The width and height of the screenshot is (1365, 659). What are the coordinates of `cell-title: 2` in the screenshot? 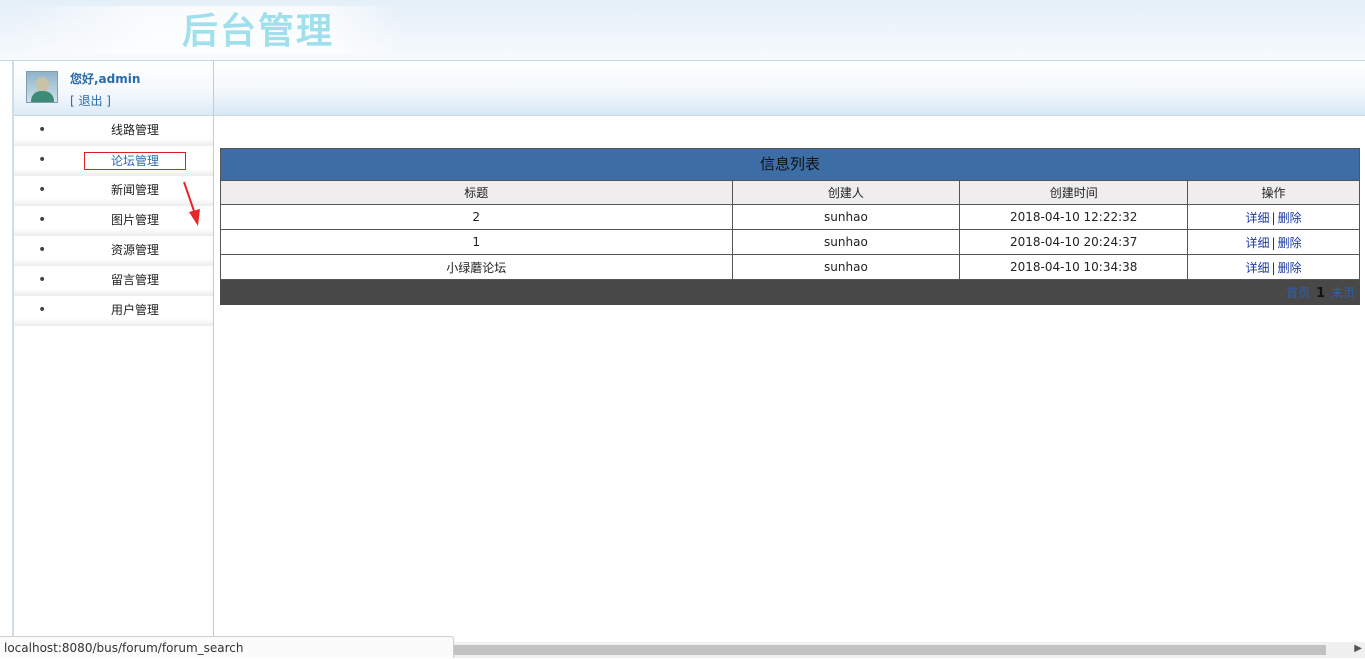 It's located at (476, 217).